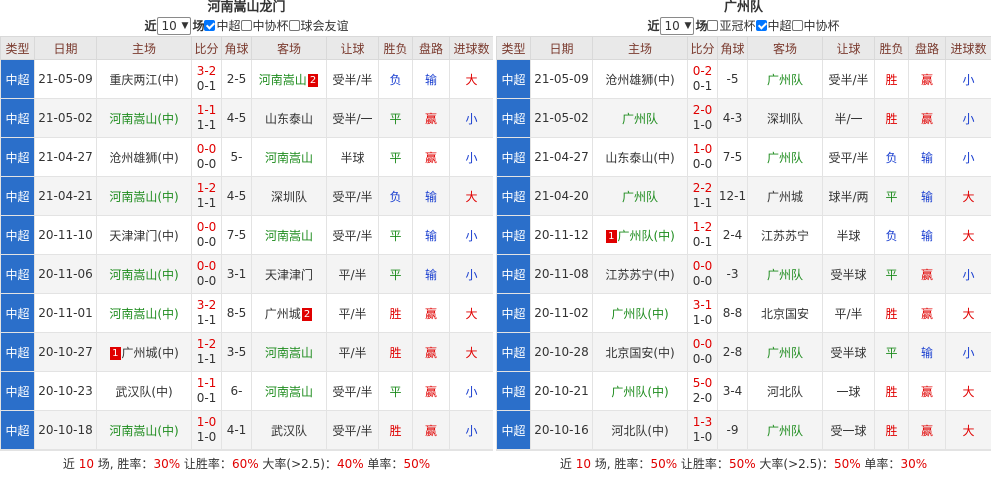  Describe the element at coordinates (289, 274) in the screenshot. I see `away-team-cell: 天津津门` at that location.